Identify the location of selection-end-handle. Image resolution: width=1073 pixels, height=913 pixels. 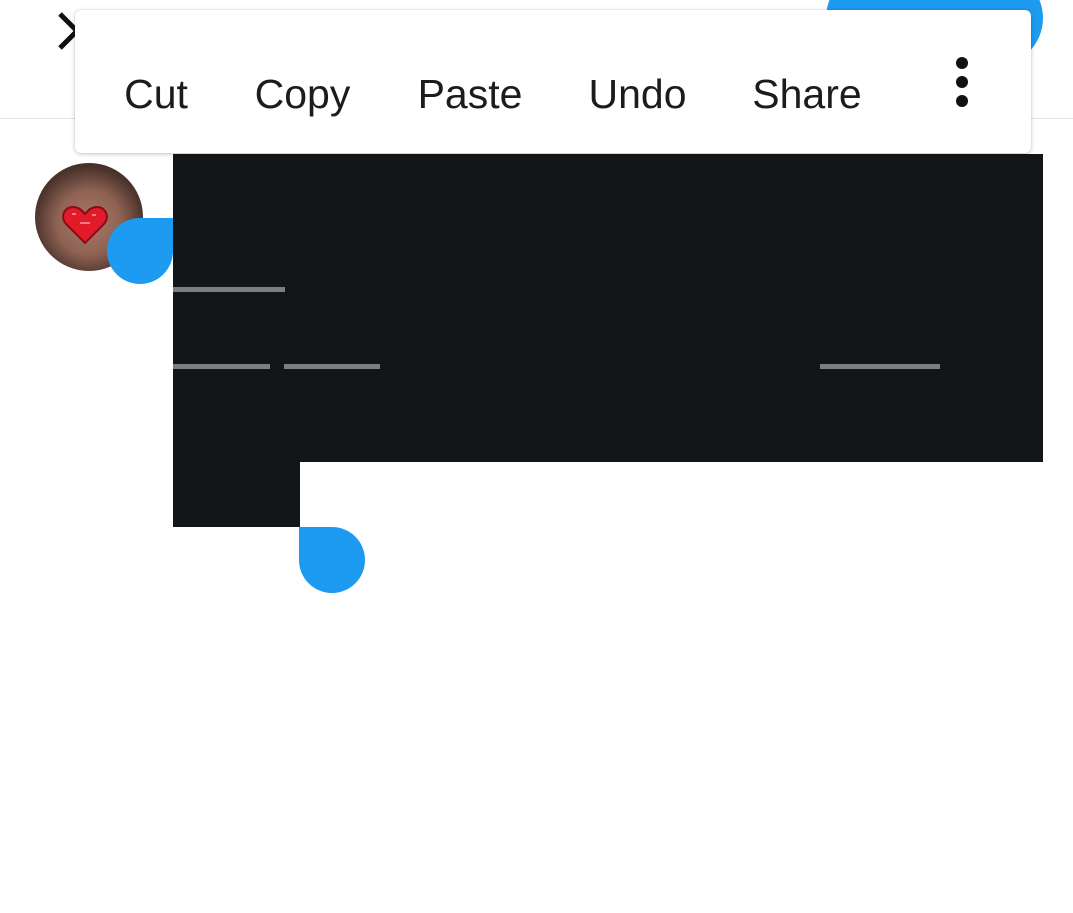
(332, 560).